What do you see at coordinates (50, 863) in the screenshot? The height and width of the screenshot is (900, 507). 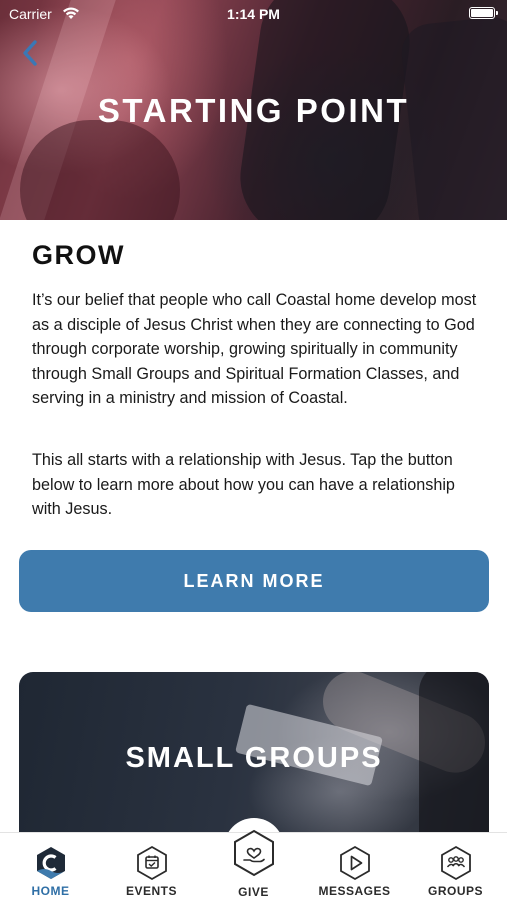 I see `coastal-logo-icon` at bounding box center [50, 863].